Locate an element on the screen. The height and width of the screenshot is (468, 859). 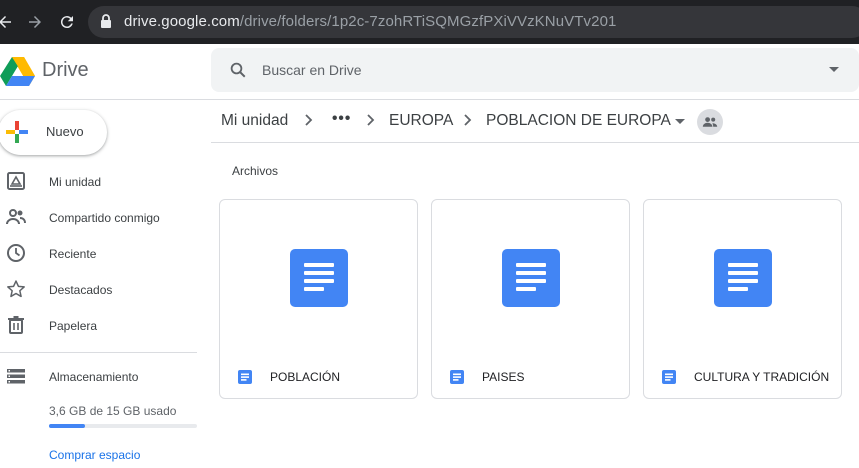
buy-storage-link: Comprar espacio is located at coordinates (94, 455).